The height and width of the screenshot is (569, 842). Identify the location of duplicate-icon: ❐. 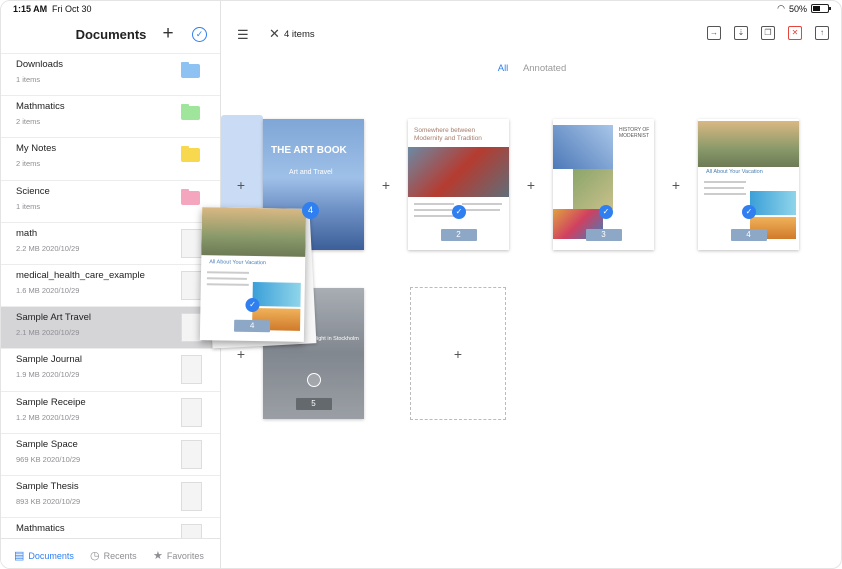
(768, 33).